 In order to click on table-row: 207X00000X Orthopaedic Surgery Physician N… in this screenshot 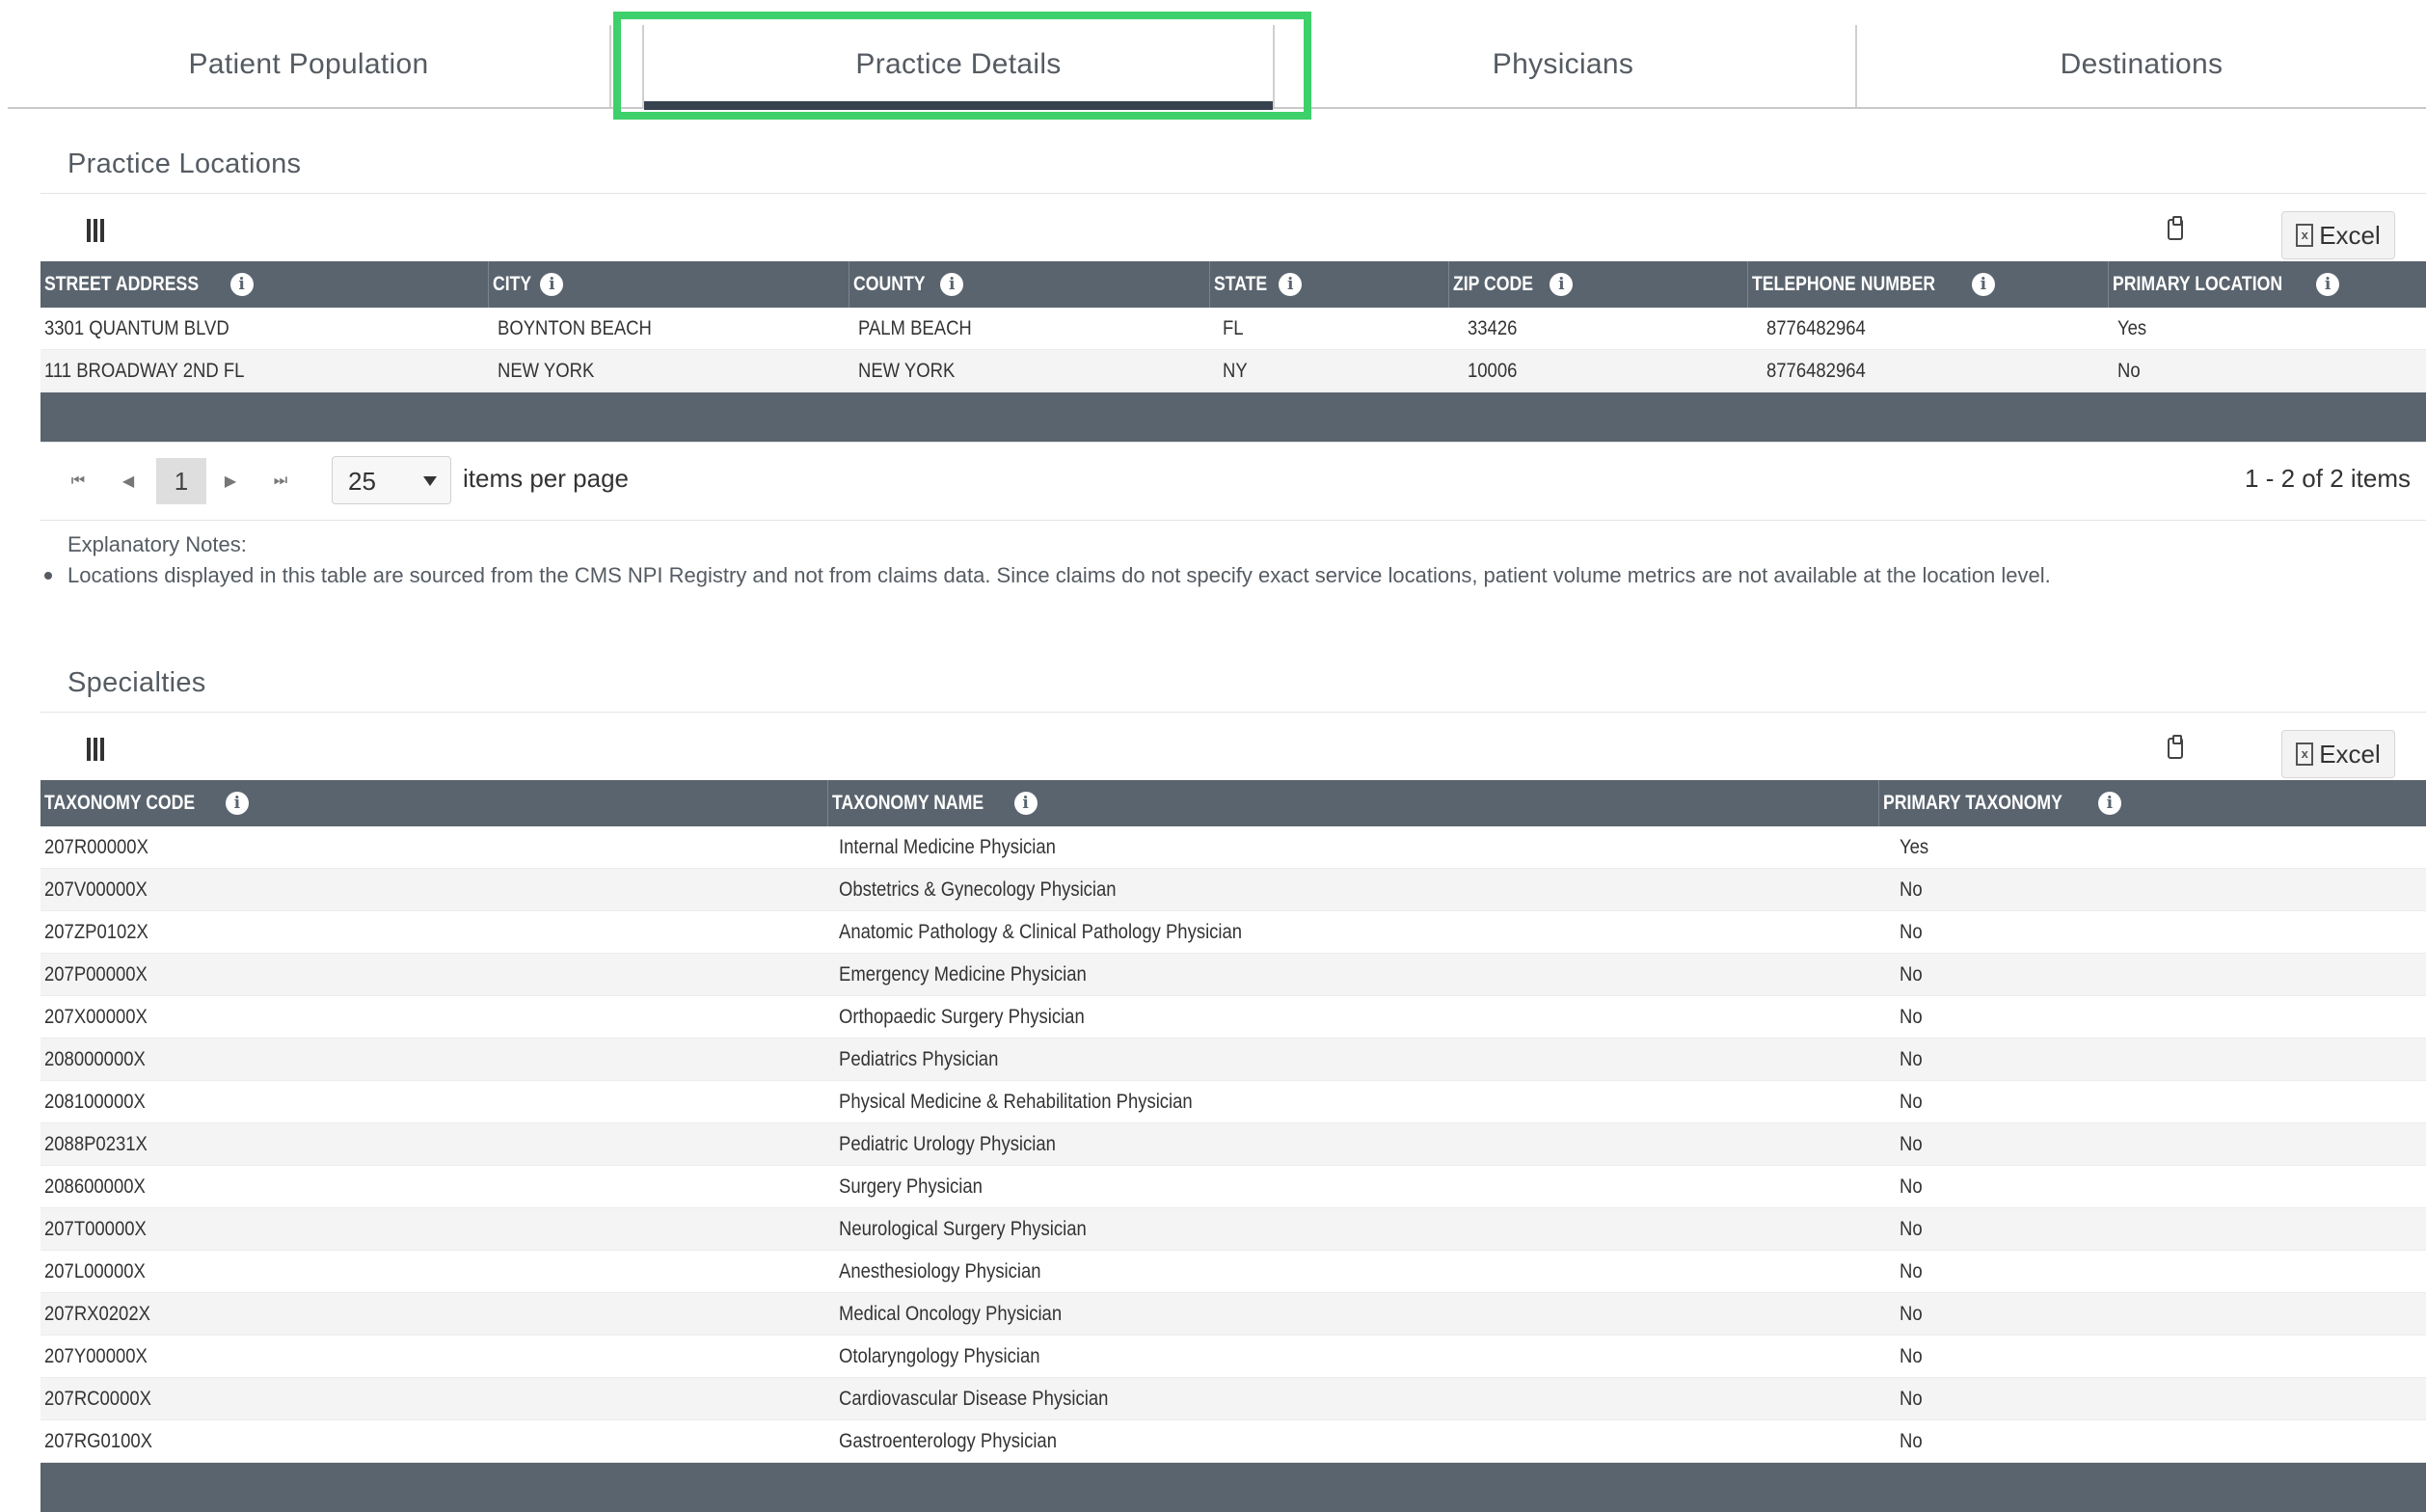, I will do `click(1233, 1017)`.